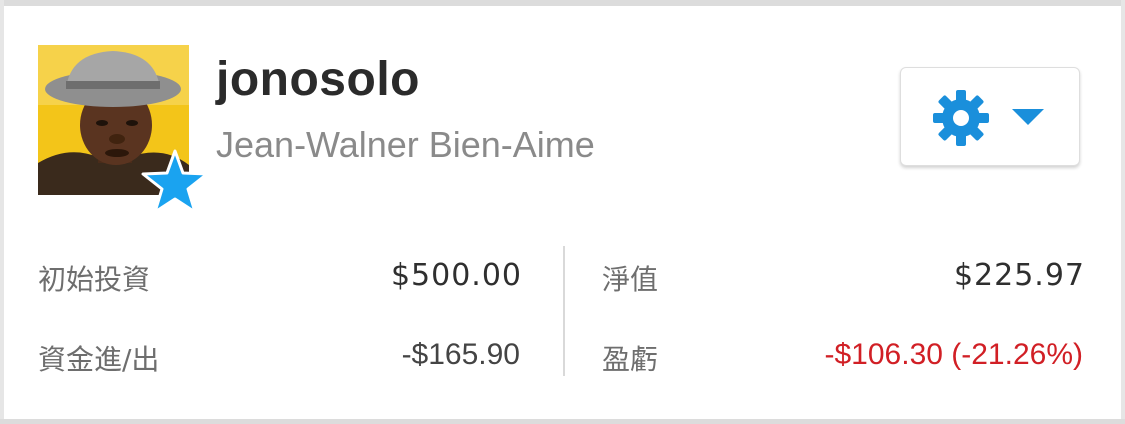 The height and width of the screenshot is (424, 1125). Describe the element at coordinates (630, 359) in the screenshot. I see `profit-loss-label: 盈虧` at that location.